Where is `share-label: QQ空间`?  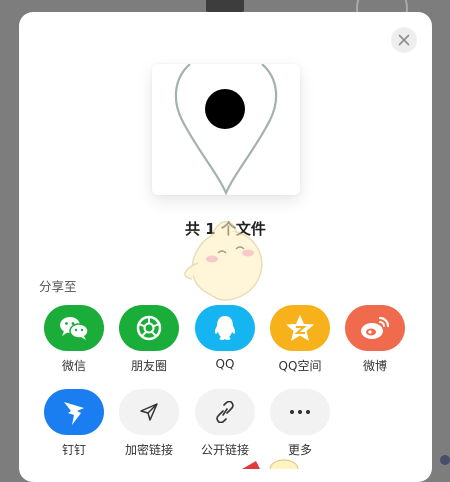 share-label: QQ空间 is located at coordinates (300, 366).